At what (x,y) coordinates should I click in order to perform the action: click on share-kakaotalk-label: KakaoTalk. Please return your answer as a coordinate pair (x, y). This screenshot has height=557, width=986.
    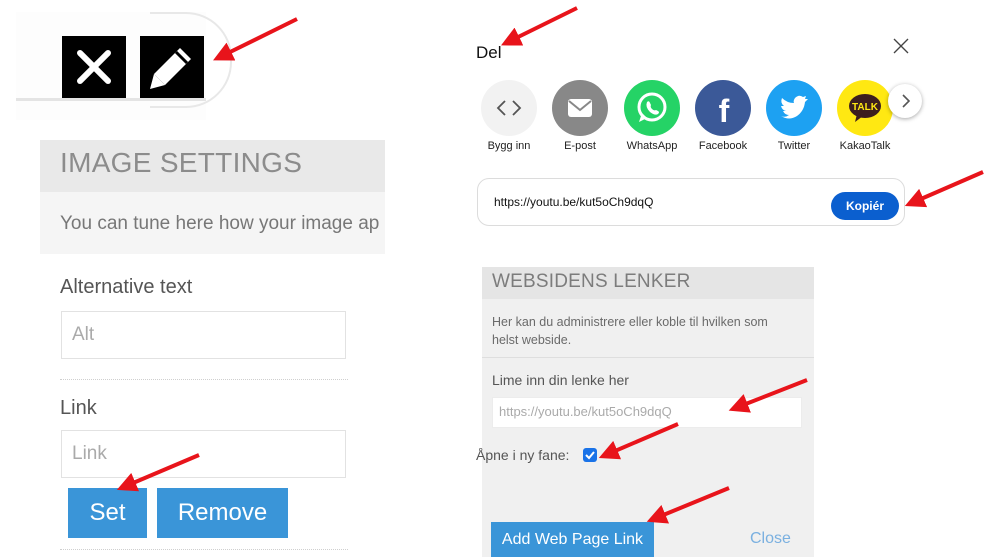
    Looking at the image, I should click on (865, 146).